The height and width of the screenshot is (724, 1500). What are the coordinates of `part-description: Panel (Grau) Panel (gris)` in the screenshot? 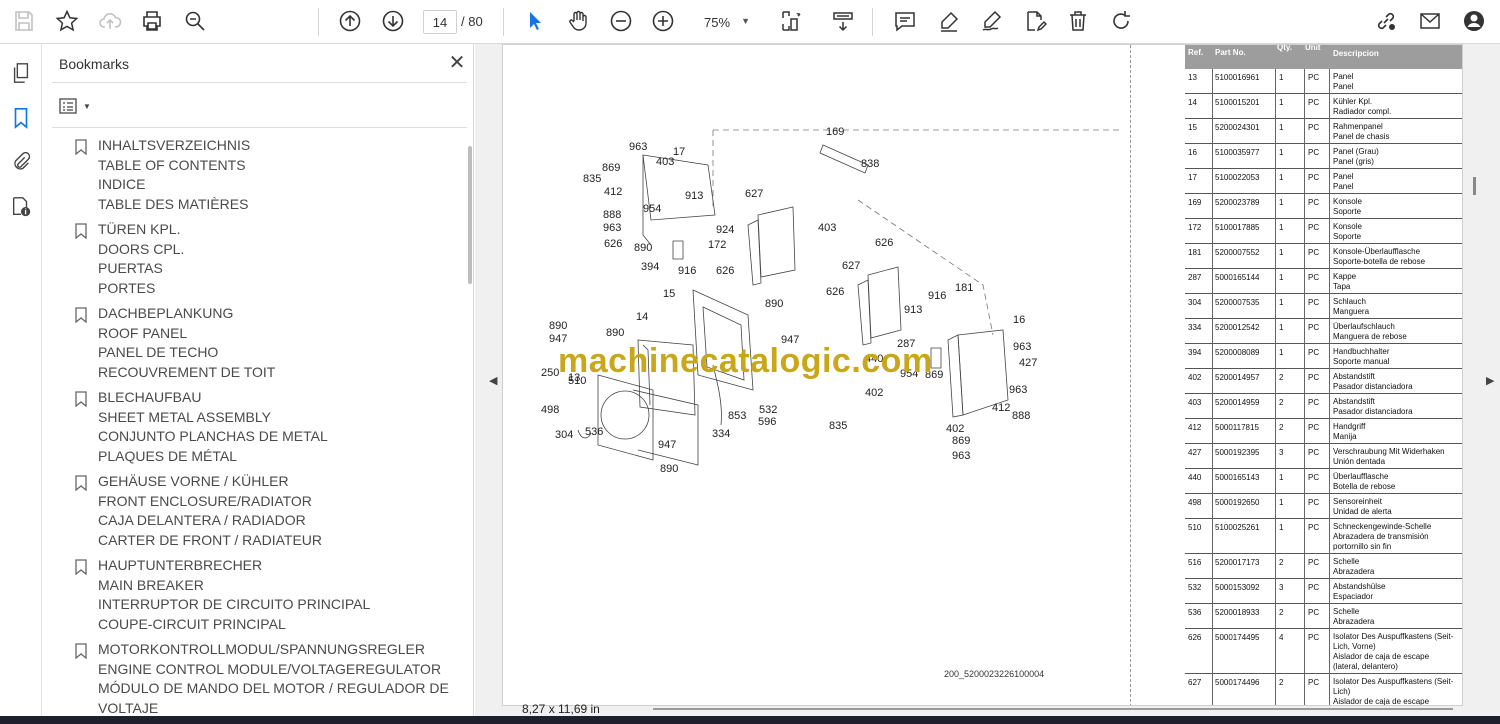 It's located at (1356, 157).